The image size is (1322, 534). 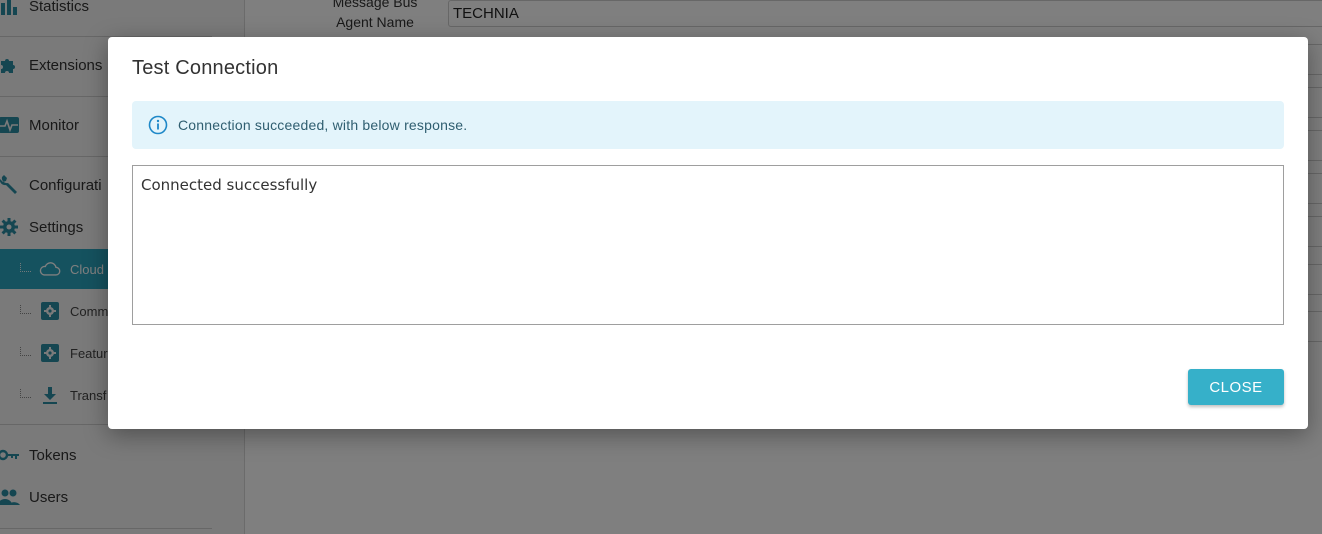 I want to click on dialog-title: Test Connection, so click(x=205, y=68).